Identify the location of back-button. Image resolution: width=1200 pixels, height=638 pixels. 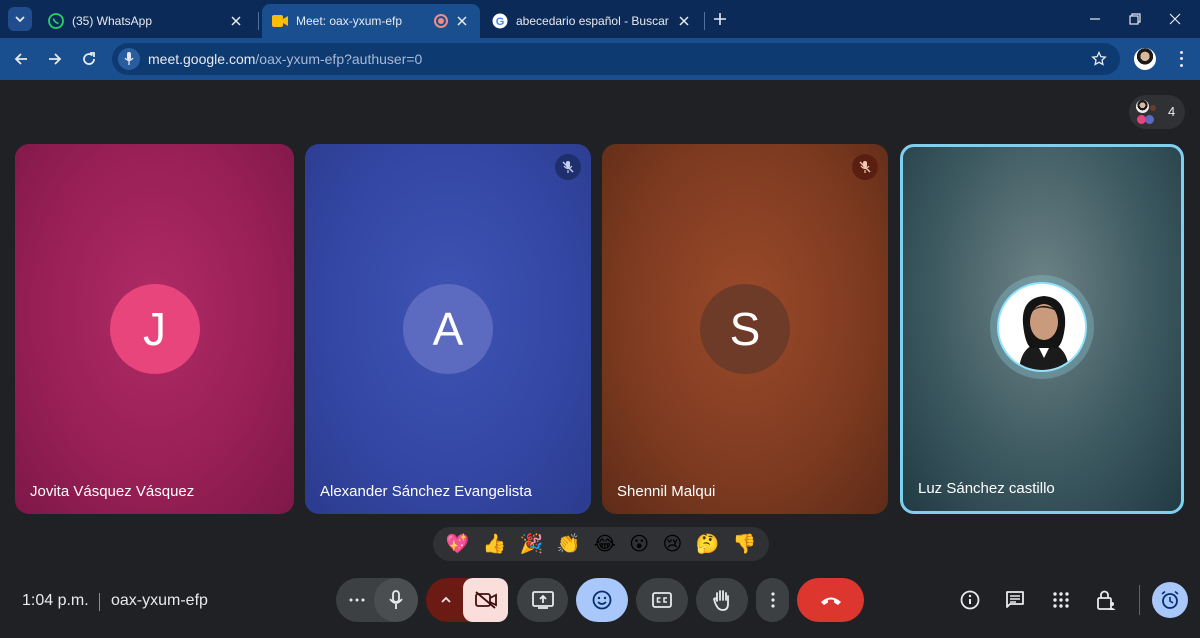
(21, 59).